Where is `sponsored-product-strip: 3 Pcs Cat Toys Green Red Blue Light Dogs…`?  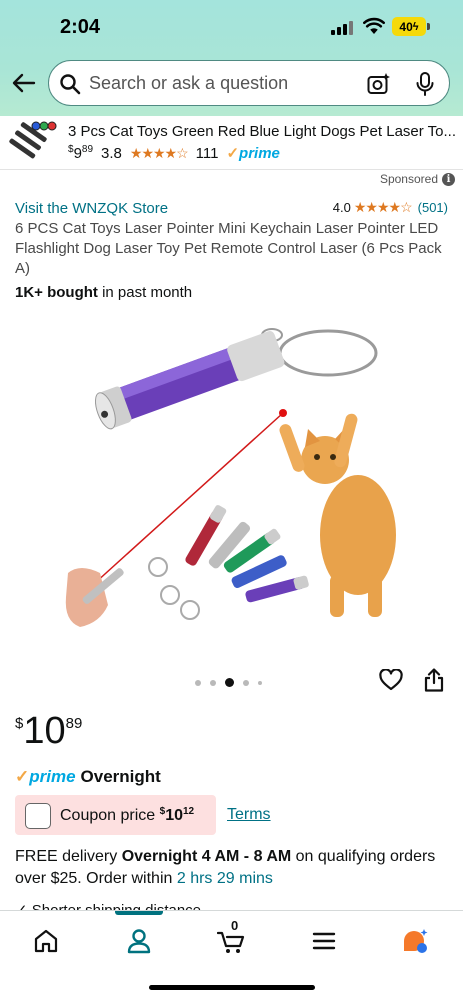 sponsored-product-strip: 3 Pcs Cat Toys Green Red Blue Light Dogs… is located at coordinates (231, 143).